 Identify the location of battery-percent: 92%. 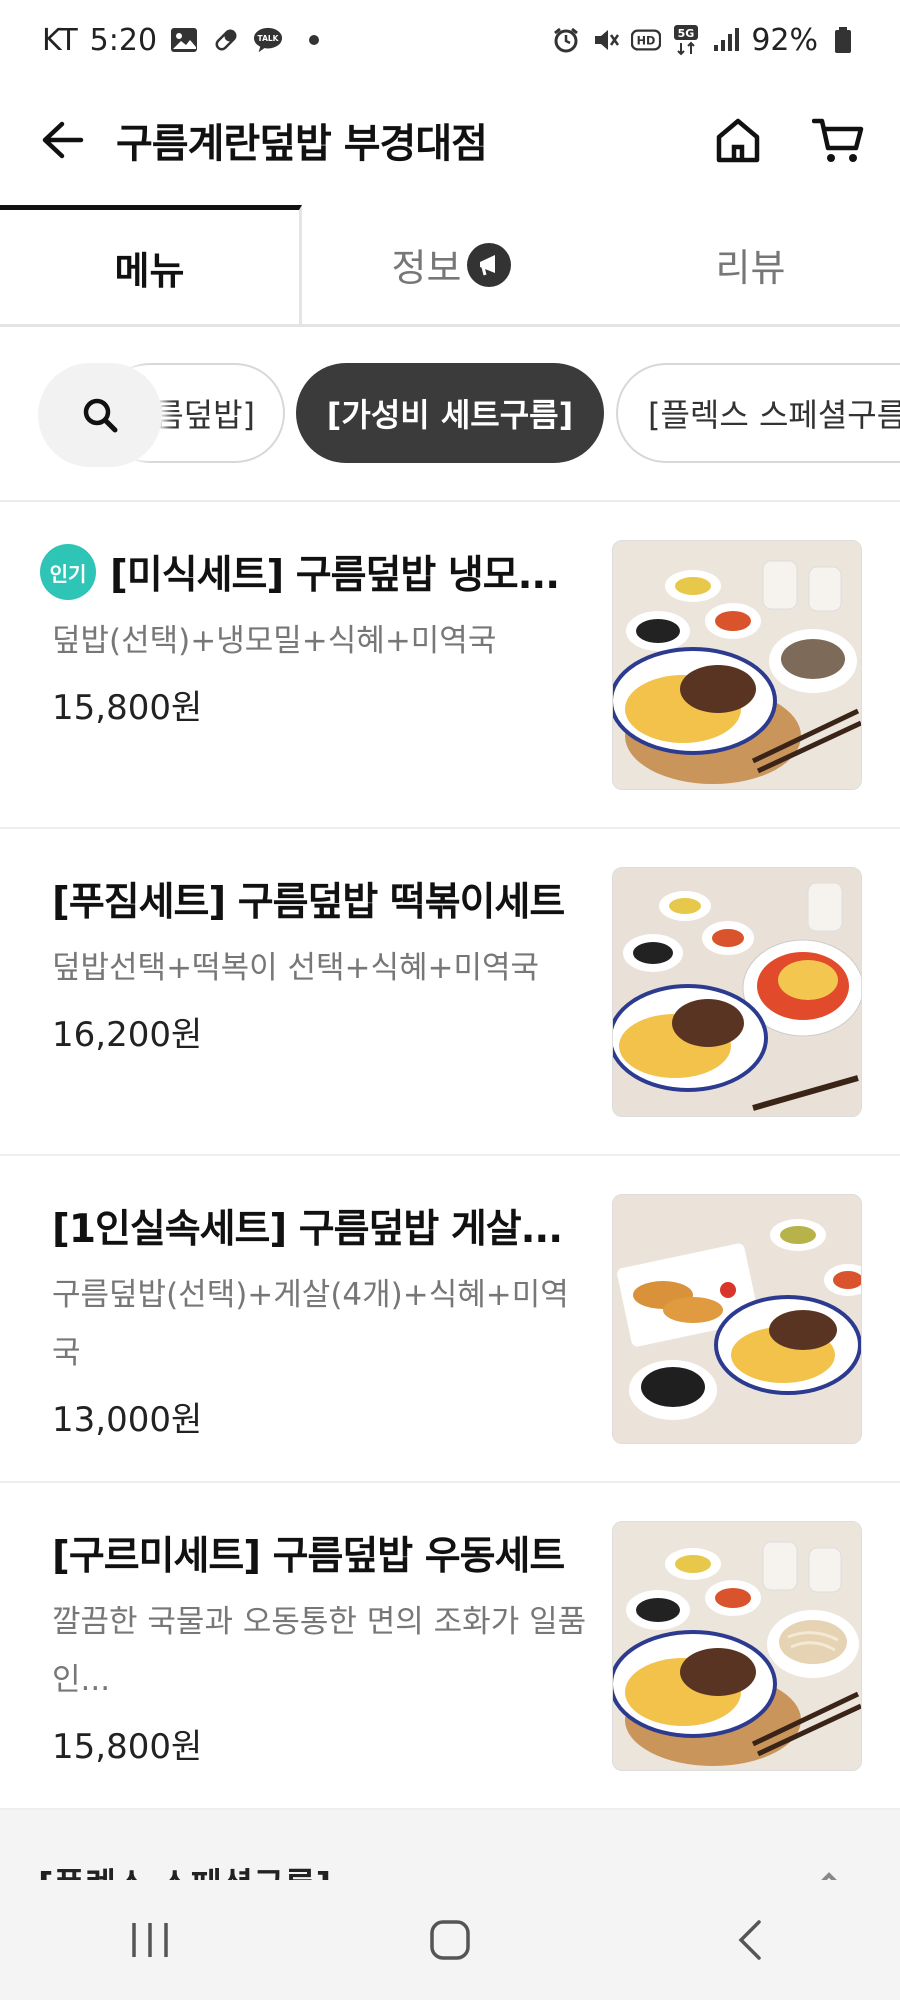
(784, 40).